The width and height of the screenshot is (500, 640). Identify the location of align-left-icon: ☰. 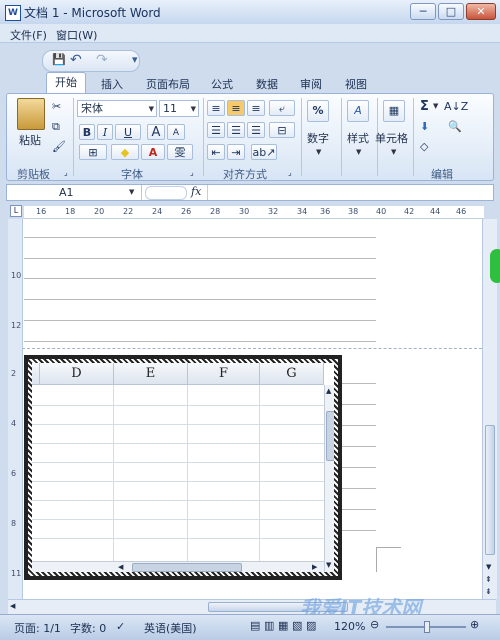
(216, 130).